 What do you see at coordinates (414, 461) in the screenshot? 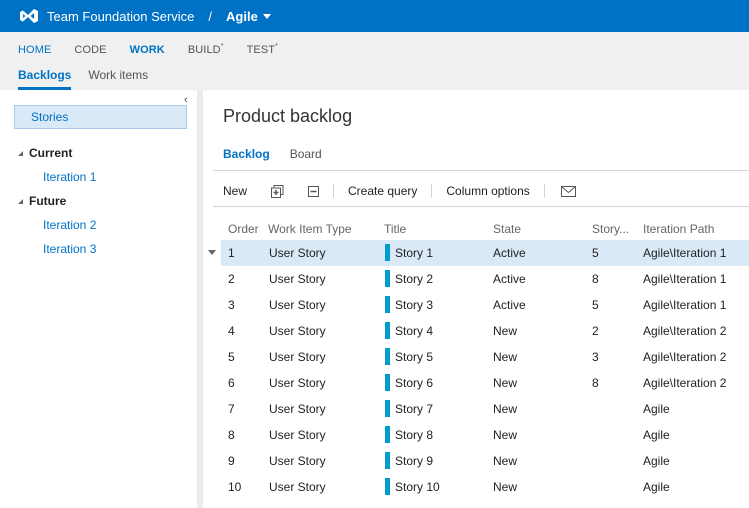
I see `cell-title: Story 9` at bounding box center [414, 461].